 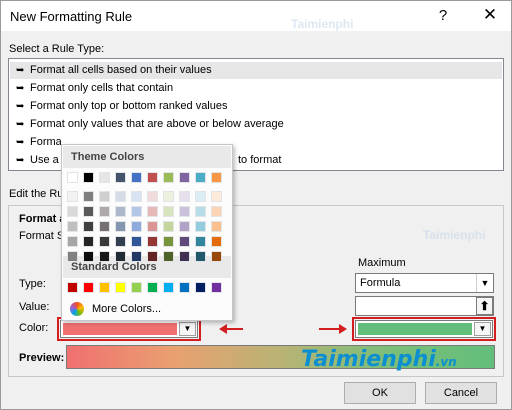 What do you see at coordinates (446, 362) in the screenshot?
I see `watermark-suffix: .vn` at bounding box center [446, 362].